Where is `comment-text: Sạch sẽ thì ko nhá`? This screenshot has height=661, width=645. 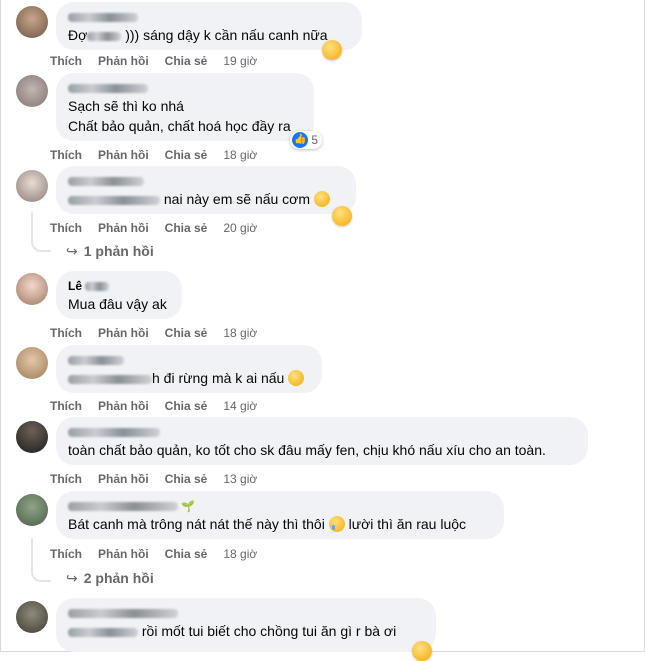 comment-text: Sạch sẽ thì ko nhá is located at coordinates (126, 106).